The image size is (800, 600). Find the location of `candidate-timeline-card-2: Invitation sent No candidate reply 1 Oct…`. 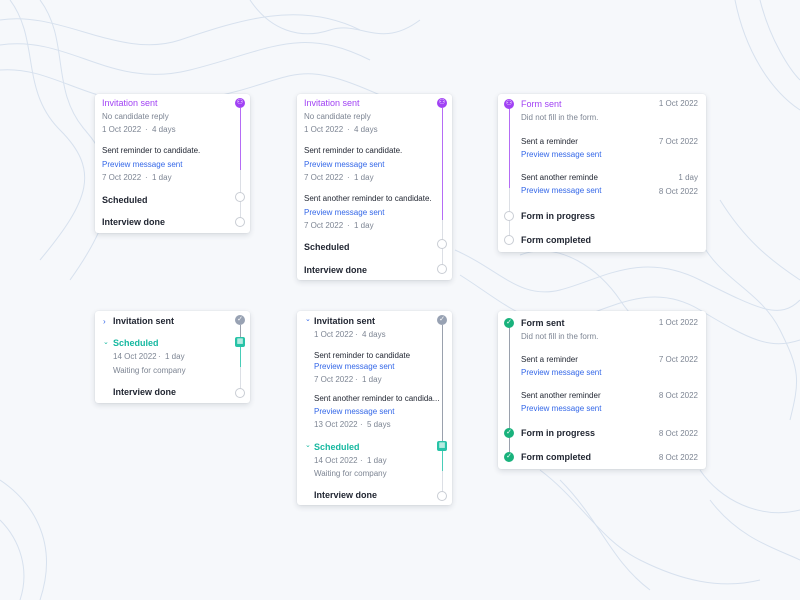

candidate-timeline-card-2: Invitation sent No candidate reply 1 Oct… is located at coordinates (374, 187).